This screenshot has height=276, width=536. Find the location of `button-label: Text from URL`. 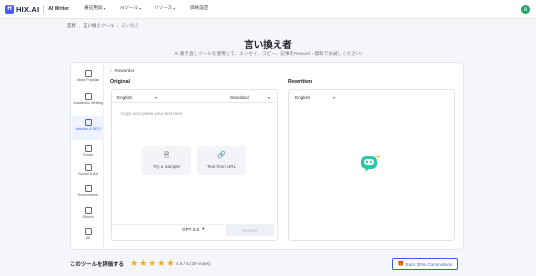

button-label: Text from URL is located at coordinates (221, 166).